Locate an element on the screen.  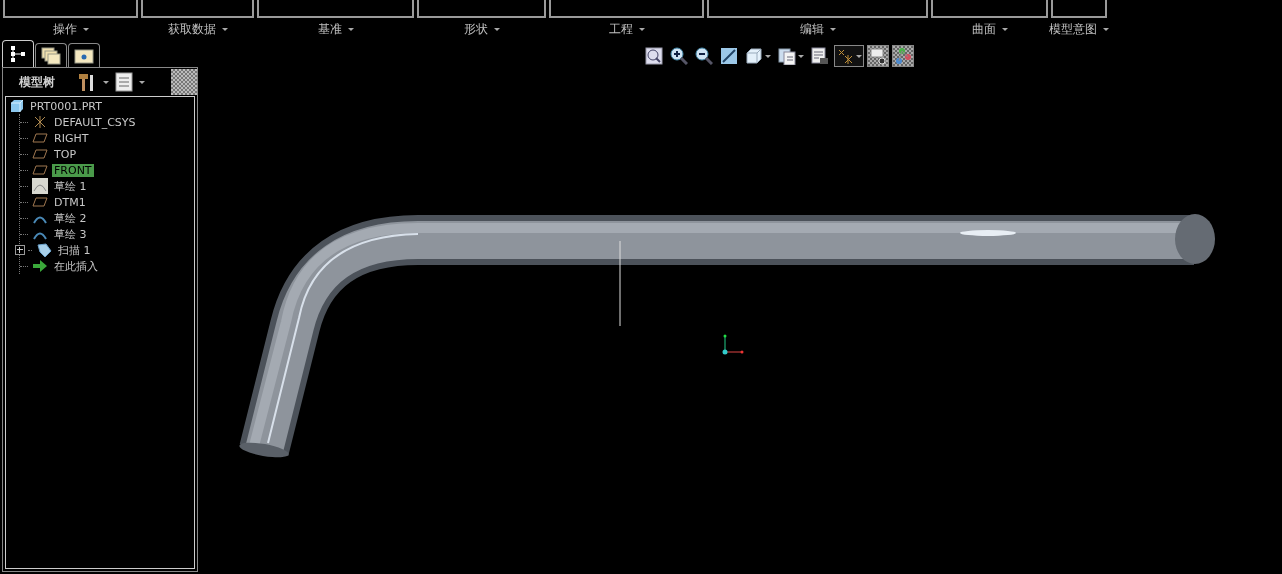
ribbon-group-menu: 形状 is located at coordinates (481, 29).